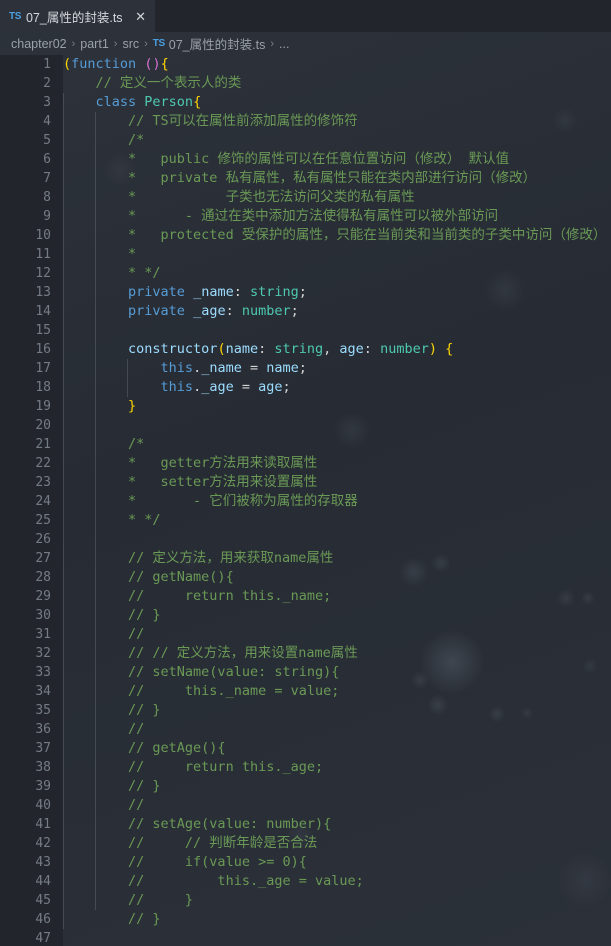 This screenshot has width=611, height=946. Describe the element at coordinates (43, 729) in the screenshot. I see `line-number: 36` at that location.